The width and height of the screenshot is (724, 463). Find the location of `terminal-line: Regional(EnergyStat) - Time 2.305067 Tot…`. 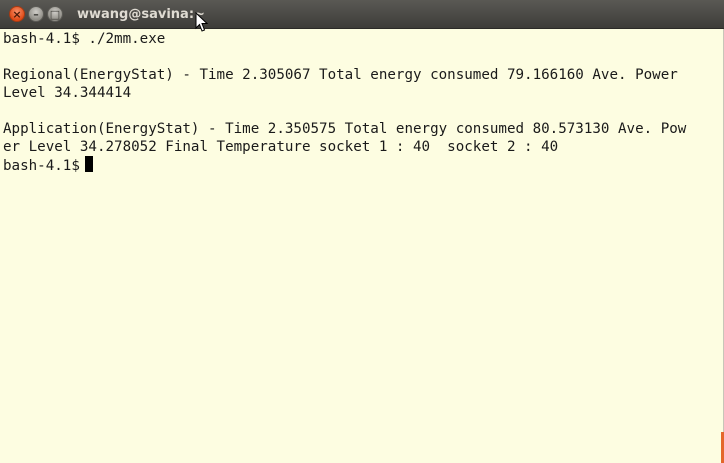

terminal-line: Regional(EnergyStat) - Time 2.305067 Tot… is located at coordinates (340, 75).